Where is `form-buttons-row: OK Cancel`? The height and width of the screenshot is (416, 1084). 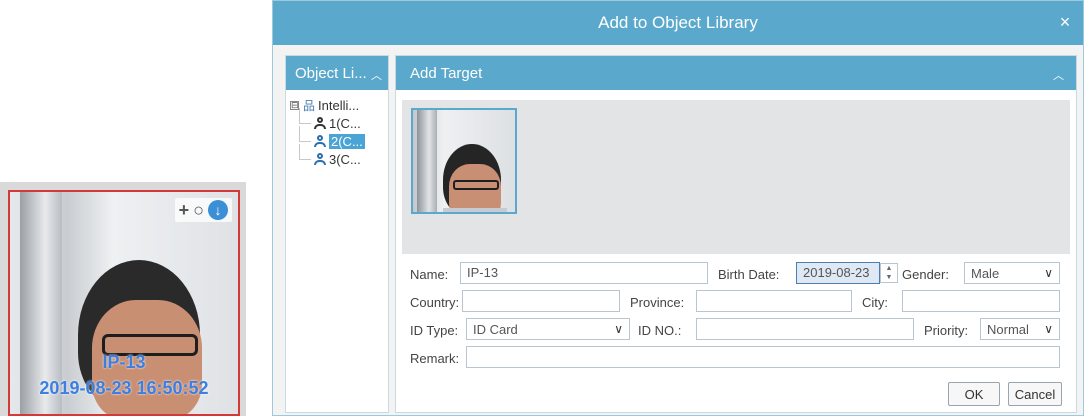
form-buttons-row: OK Cancel is located at coordinates (741, 391).